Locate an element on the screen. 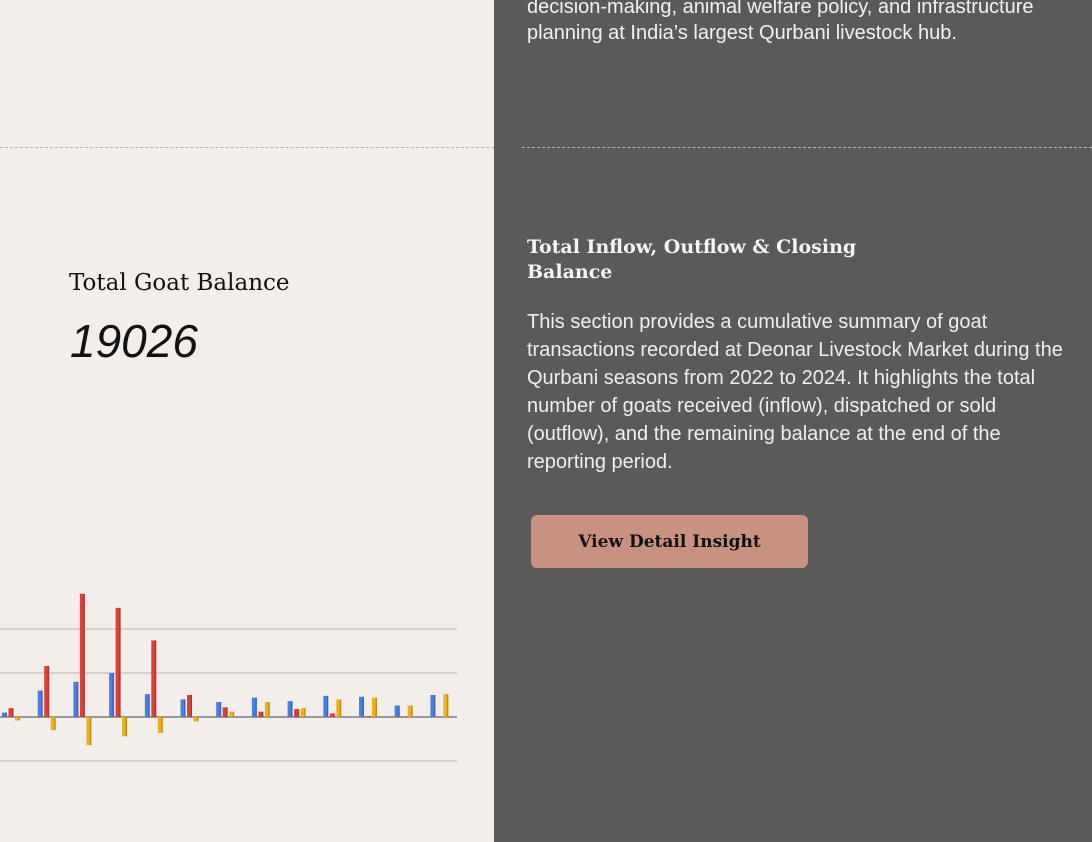 The image size is (1092, 842). section-title: Total Inflow, Outflow & Closing Balance is located at coordinates (692, 259).